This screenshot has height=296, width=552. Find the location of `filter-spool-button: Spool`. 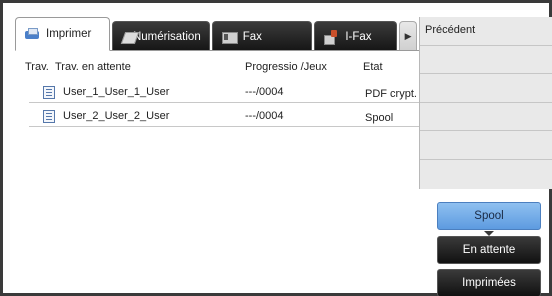

filter-spool-button: Spool is located at coordinates (489, 216).